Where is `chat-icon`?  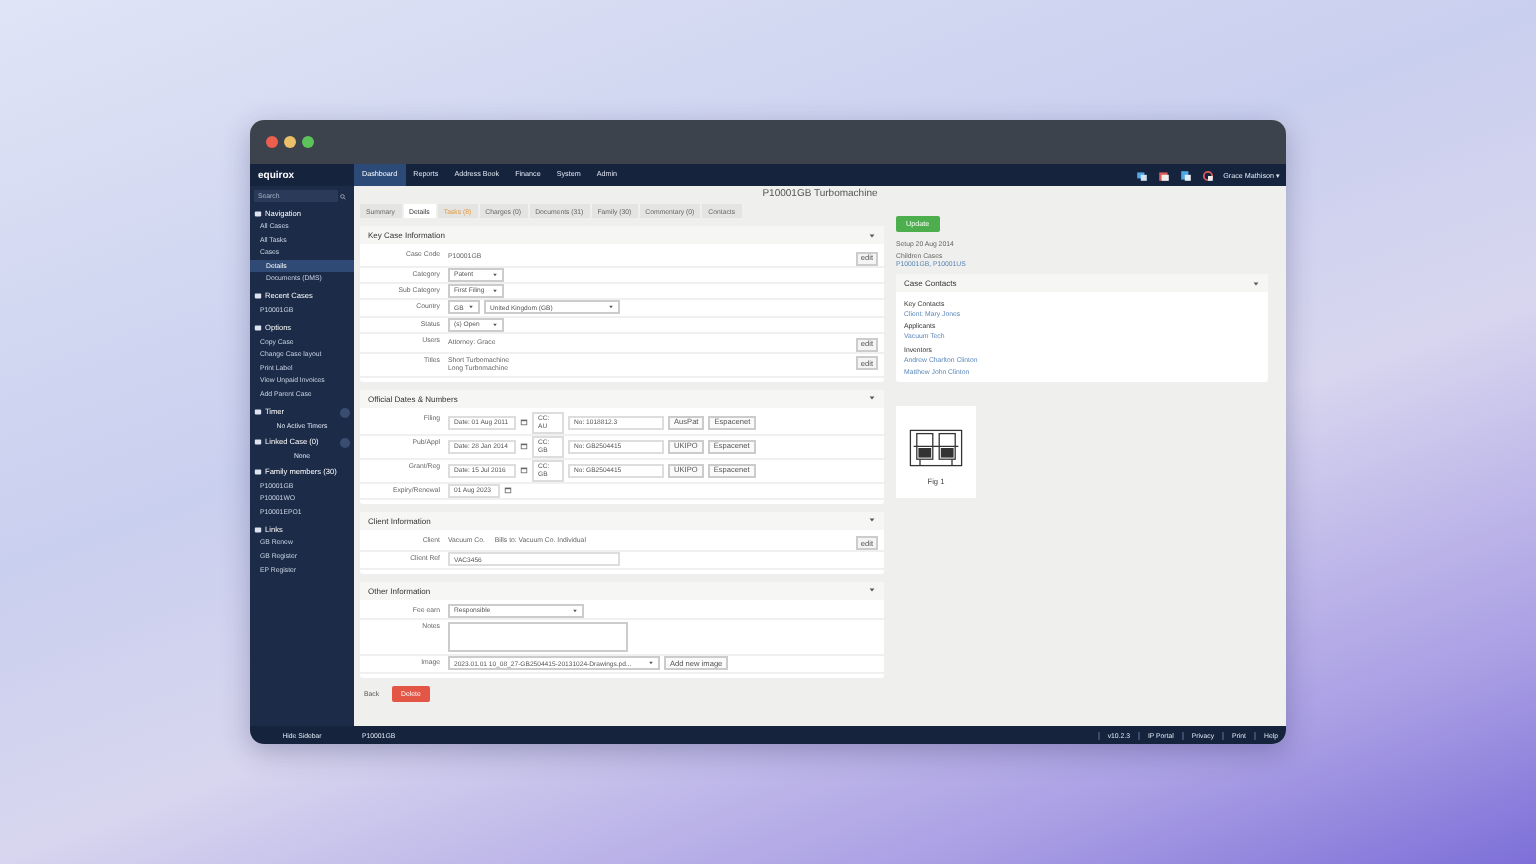 chat-icon is located at coordinates (1141, 175).